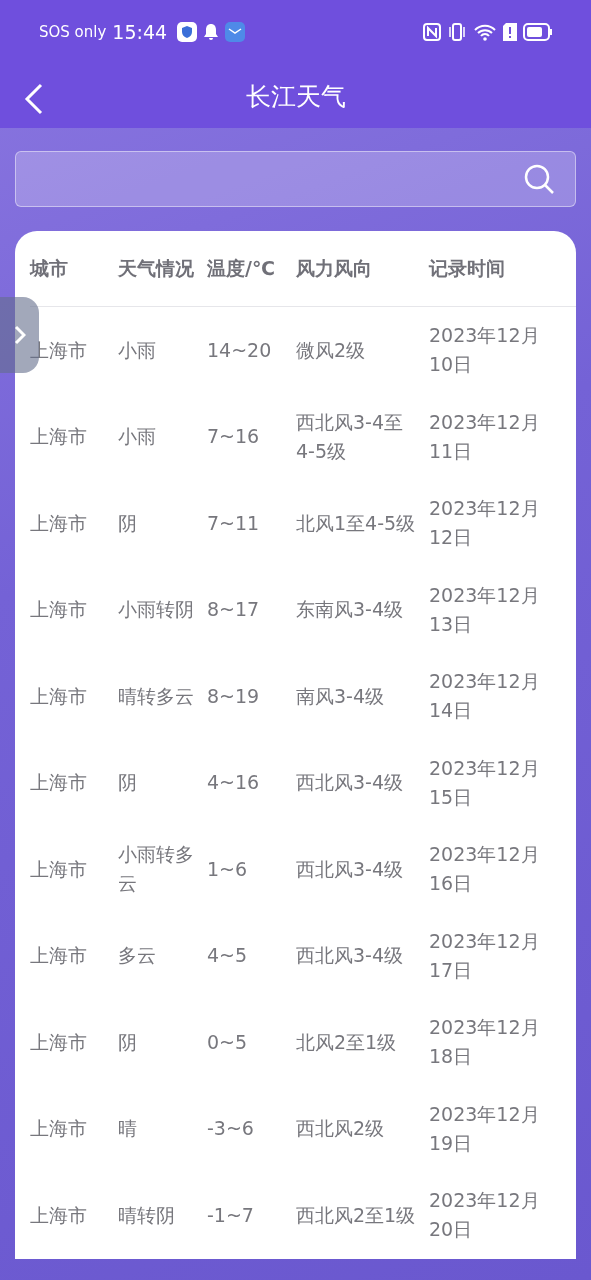  What do you see at coordinates (341, 1129) in the screenshot?
I see `table-cell-text: 西北风2级` at bounding box center [341, 1129].